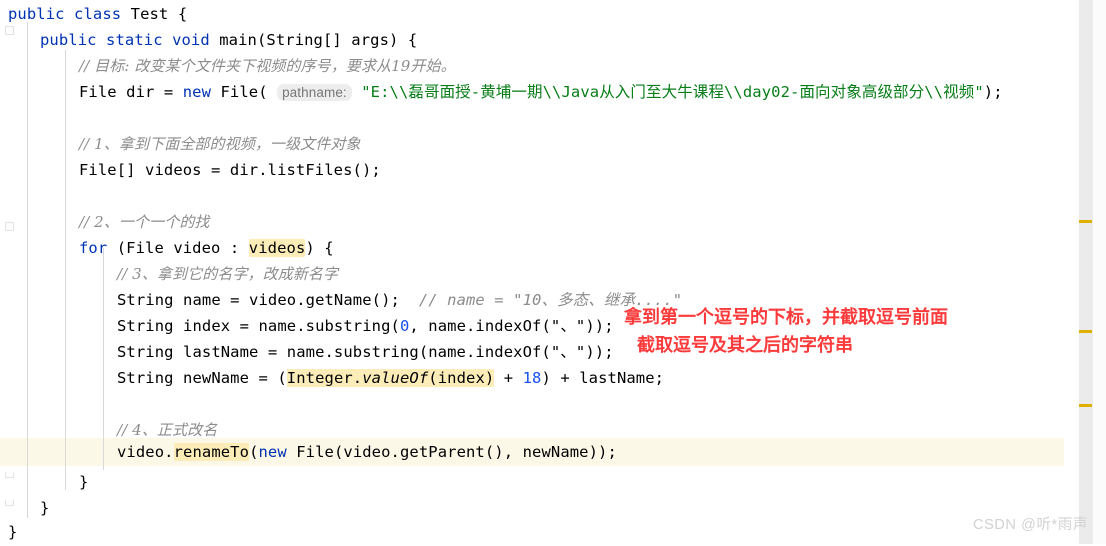 The image size is (1106, 546). I want to click on file-dir-decl: File dir =, so click(131, 92).